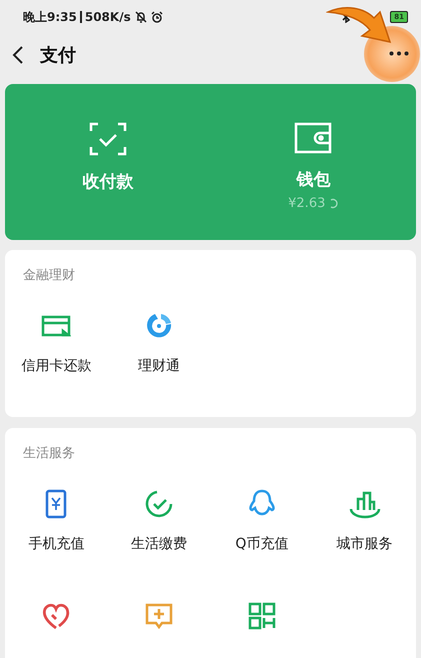 Image resolution: width=421 pixels, height=658 pixels. What do you see at coordinates (159, 544) in the screenshot?
I see `service-label: 生活缴费` at bounding box center [159, 544].